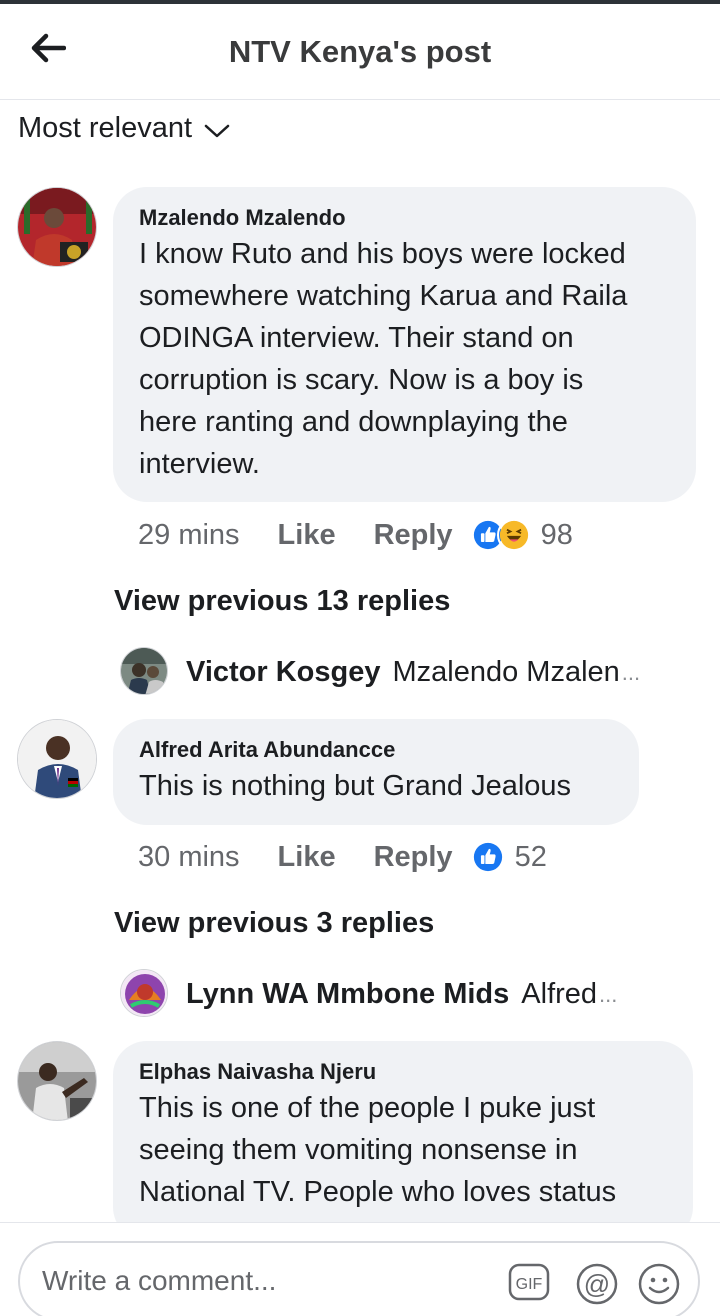 The width and height of the screenshot is (720, 1316). What do you see at coordinates (282, 601) in the screenshot?
I see `view-previous-replies: View previous 13 replies` at bounding box center [282, 601].